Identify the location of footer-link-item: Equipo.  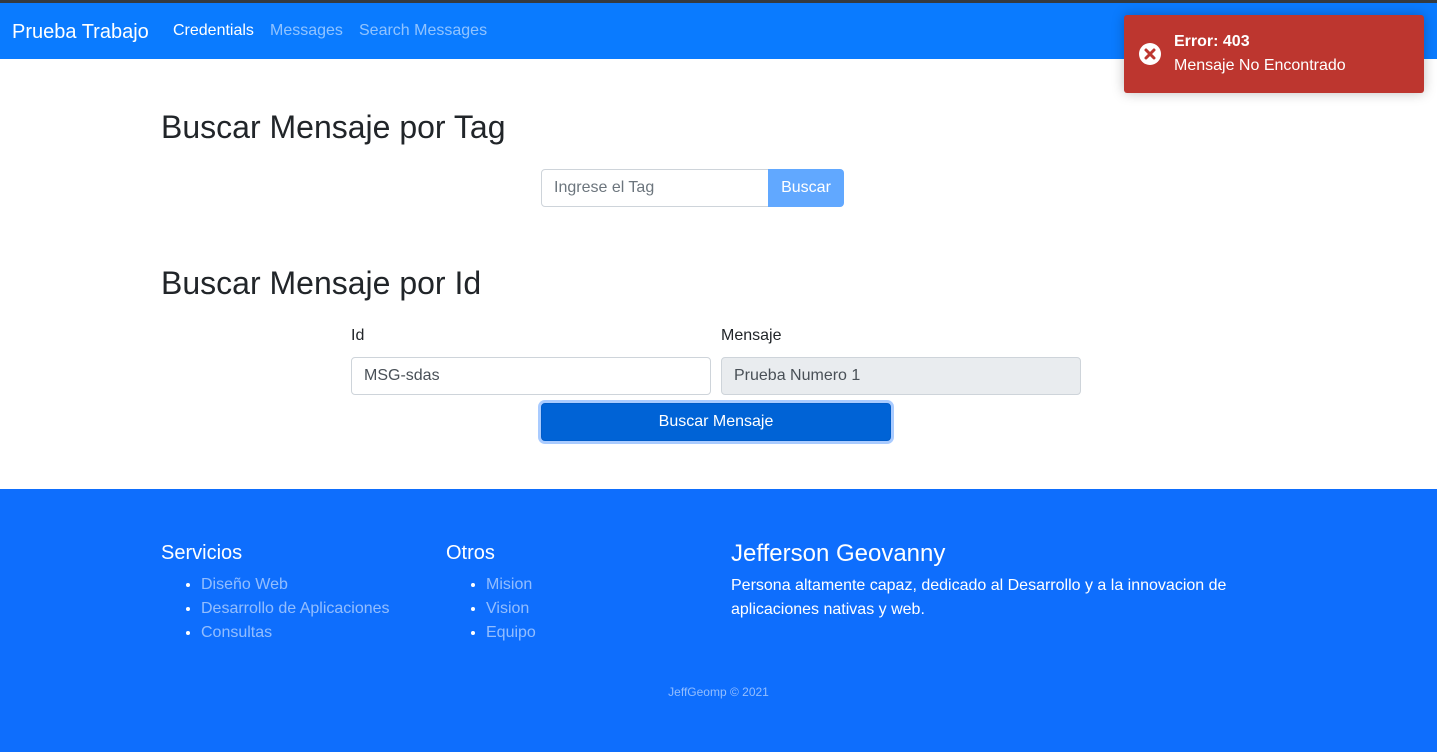
(511, 633).